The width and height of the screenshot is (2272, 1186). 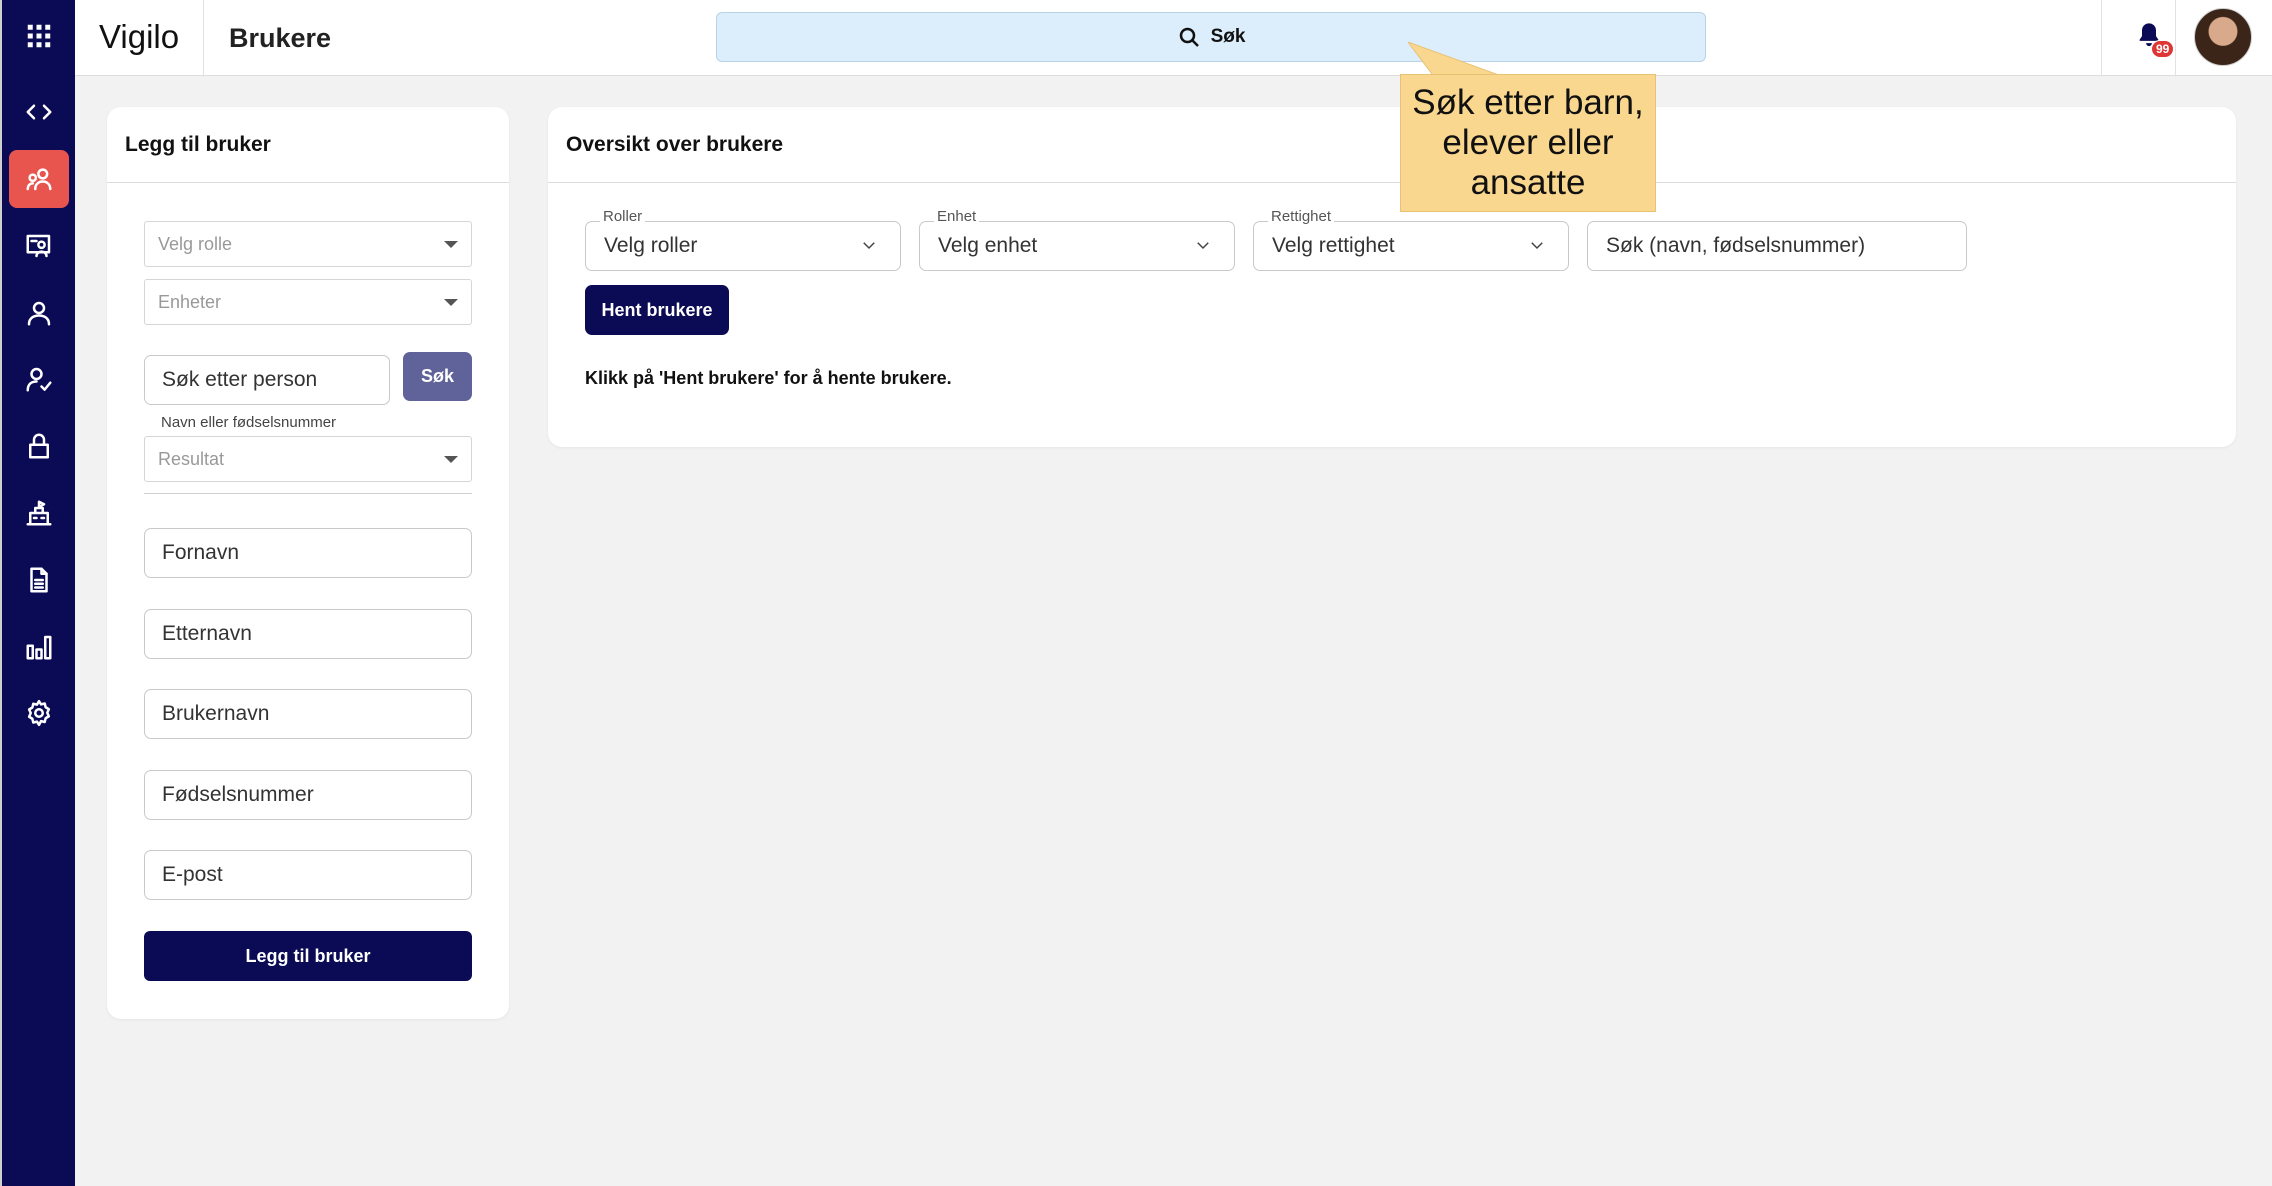 What do you see at coordinates (1228, 36) in the screenshot?
I see `search-label: Søk` at bounding box center [1228, 36].